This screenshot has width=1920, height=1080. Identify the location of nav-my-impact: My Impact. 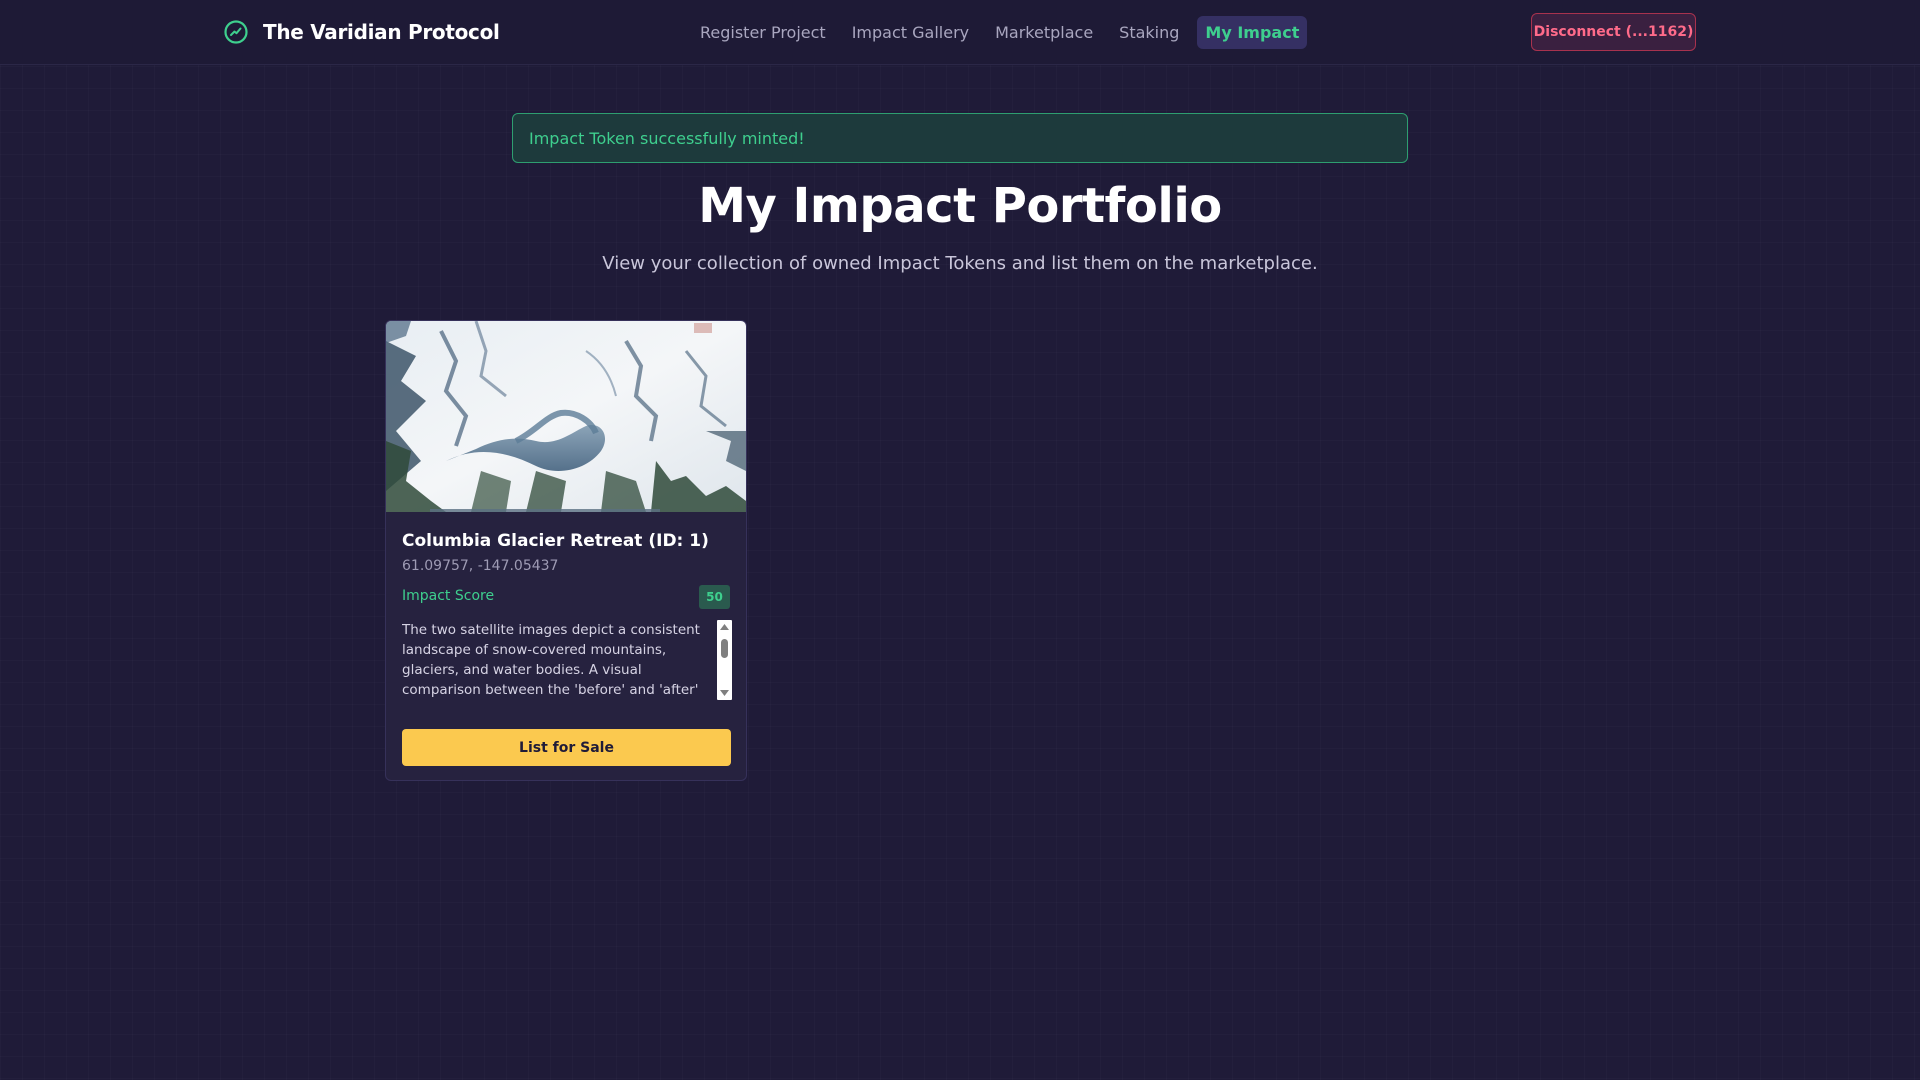
(1252, 32).